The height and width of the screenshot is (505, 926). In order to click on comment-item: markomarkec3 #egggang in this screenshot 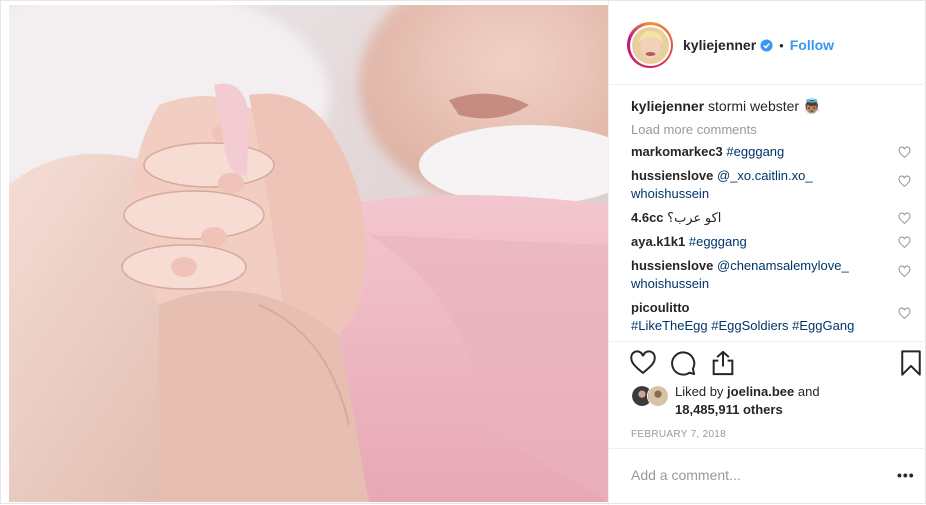, I will do `click(776, 152)`.